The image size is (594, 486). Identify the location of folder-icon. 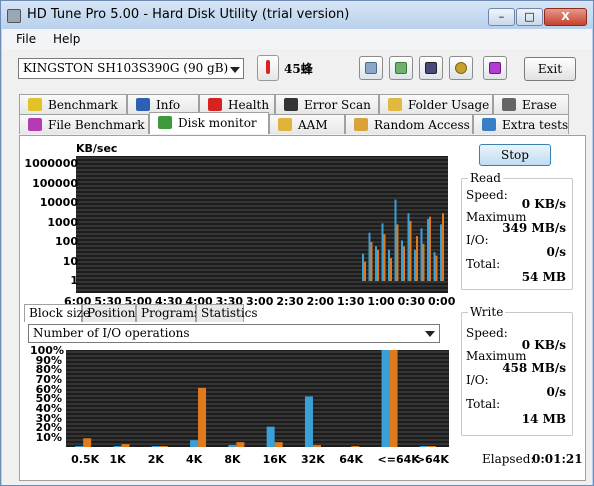
(395, 104).